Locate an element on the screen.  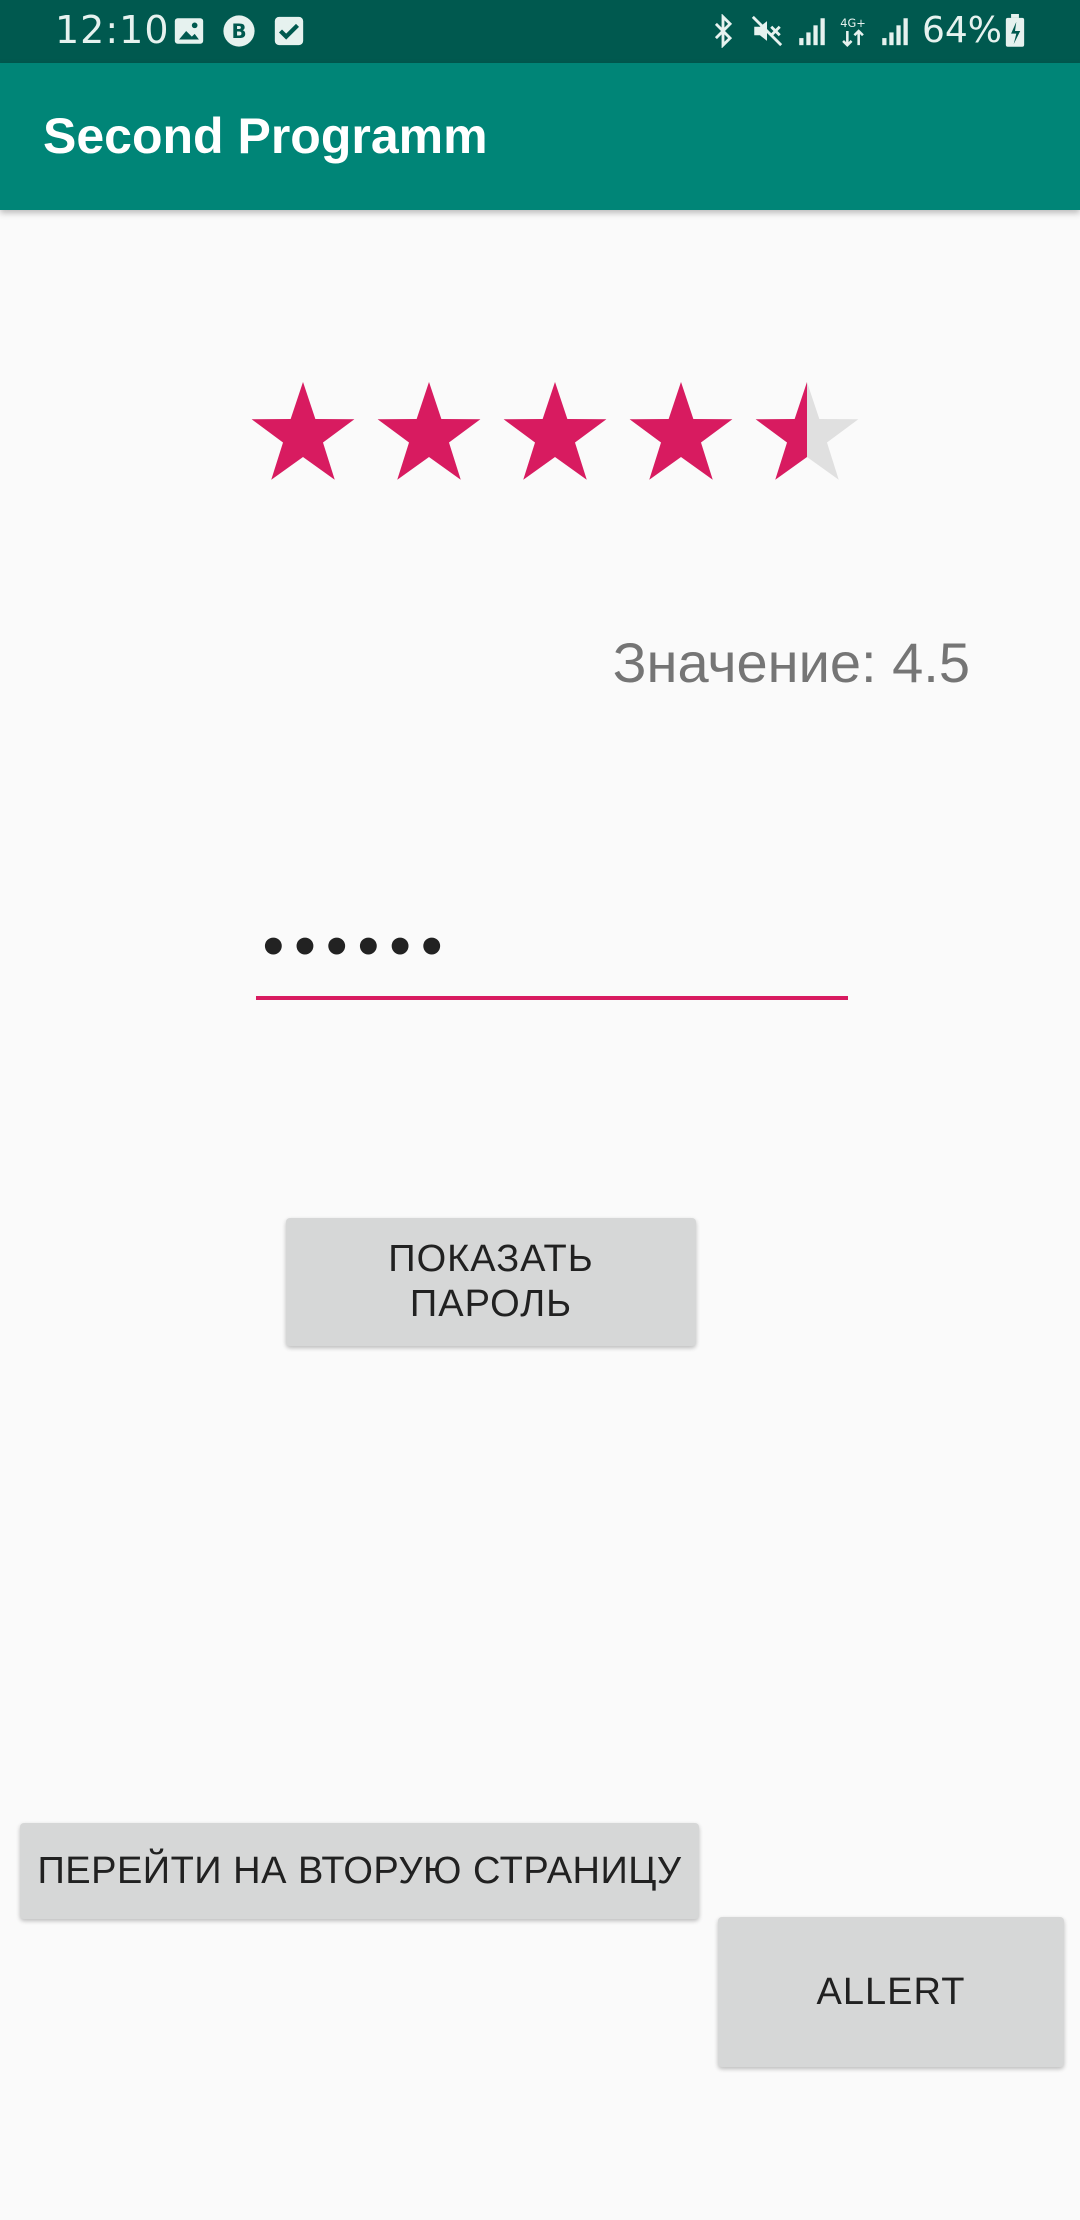
signal-4g-icon: 4G+ is located at coordinates (853, 31).